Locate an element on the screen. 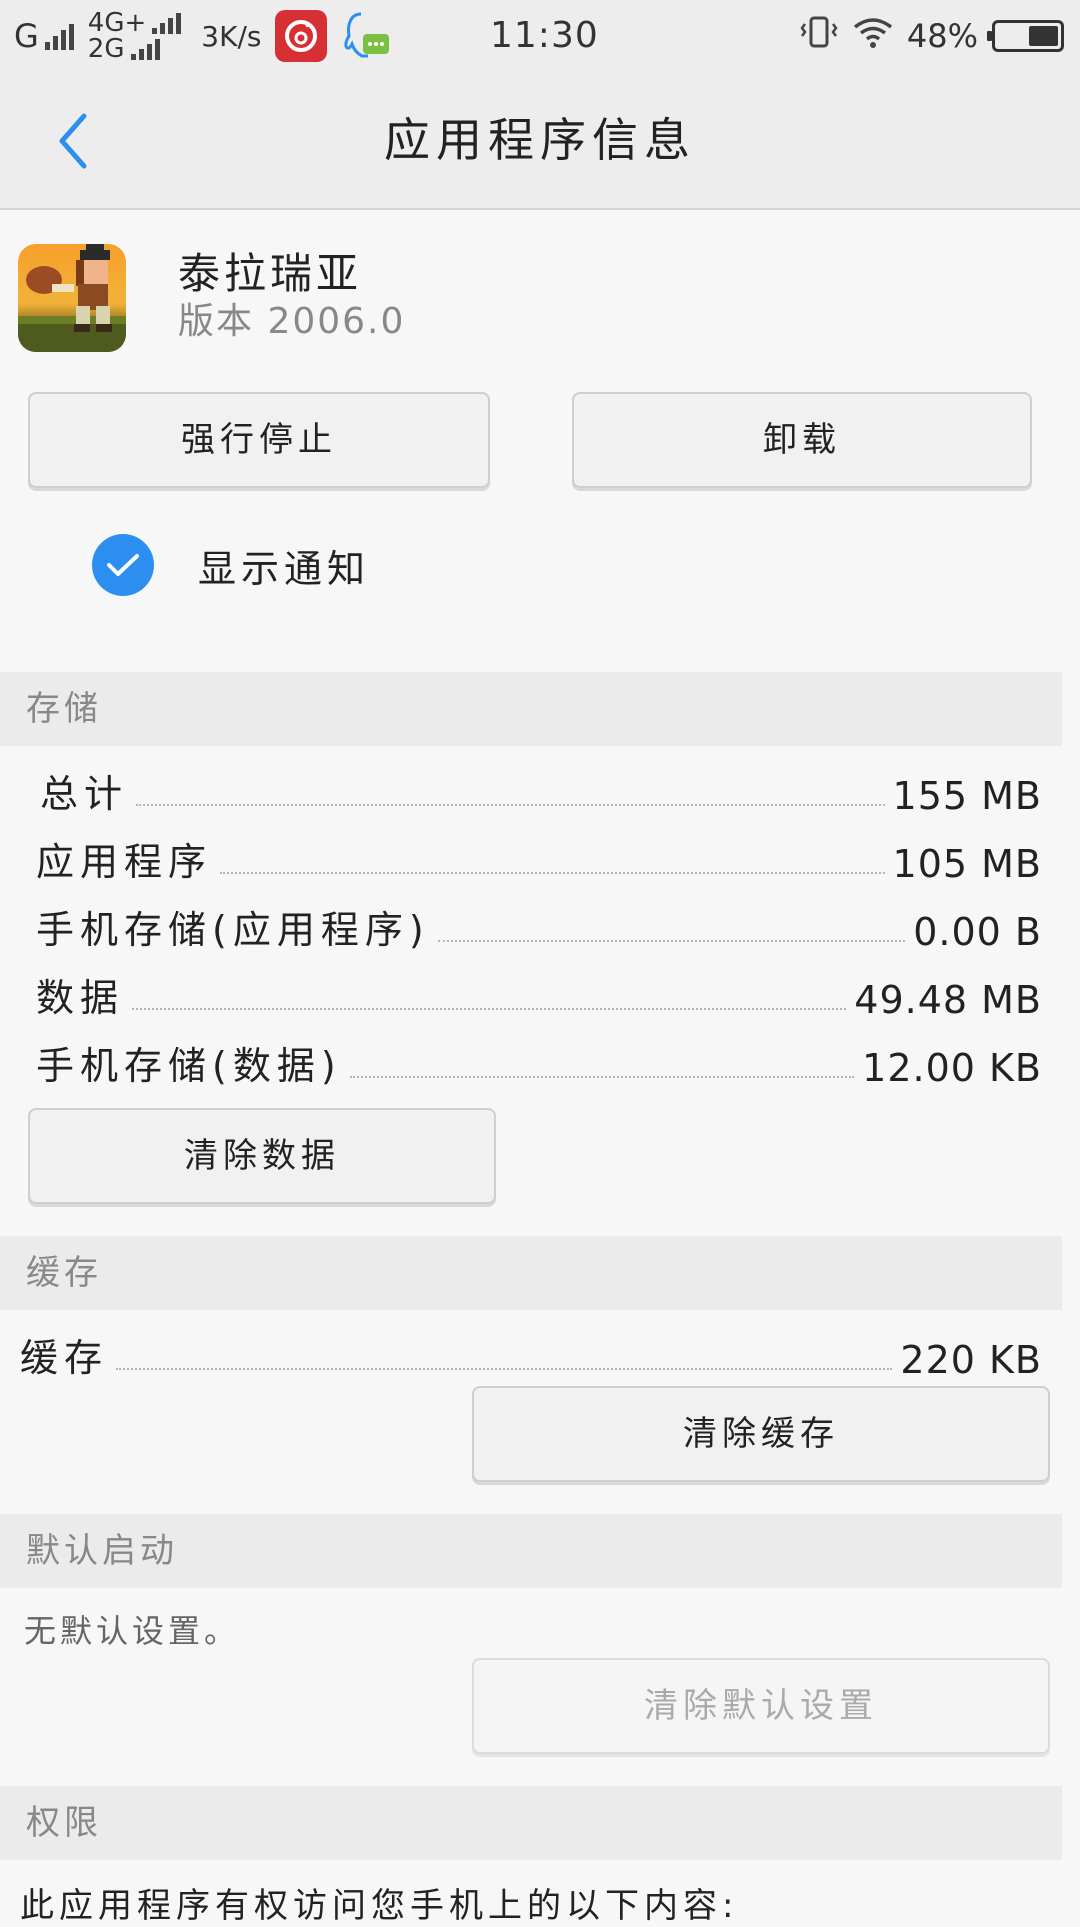 Image resolution: width=1080 pixels, height=1927 pixels. storage-row-value: 0.00 B is located at coordinates (977, 932).